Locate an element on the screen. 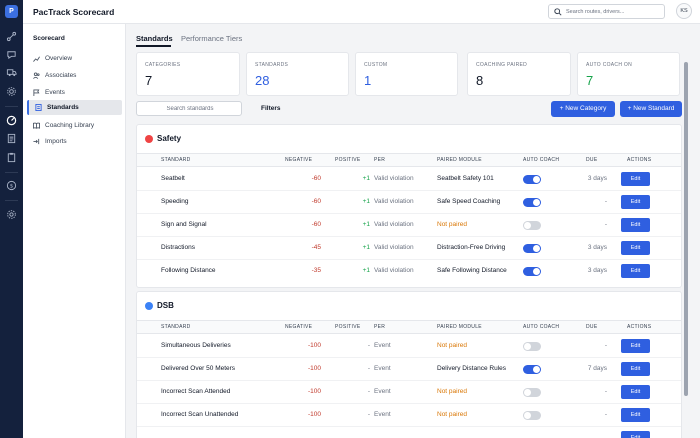 This screenshot has width=700, height=438. positive-points: - is located at coordinates (368, 368).